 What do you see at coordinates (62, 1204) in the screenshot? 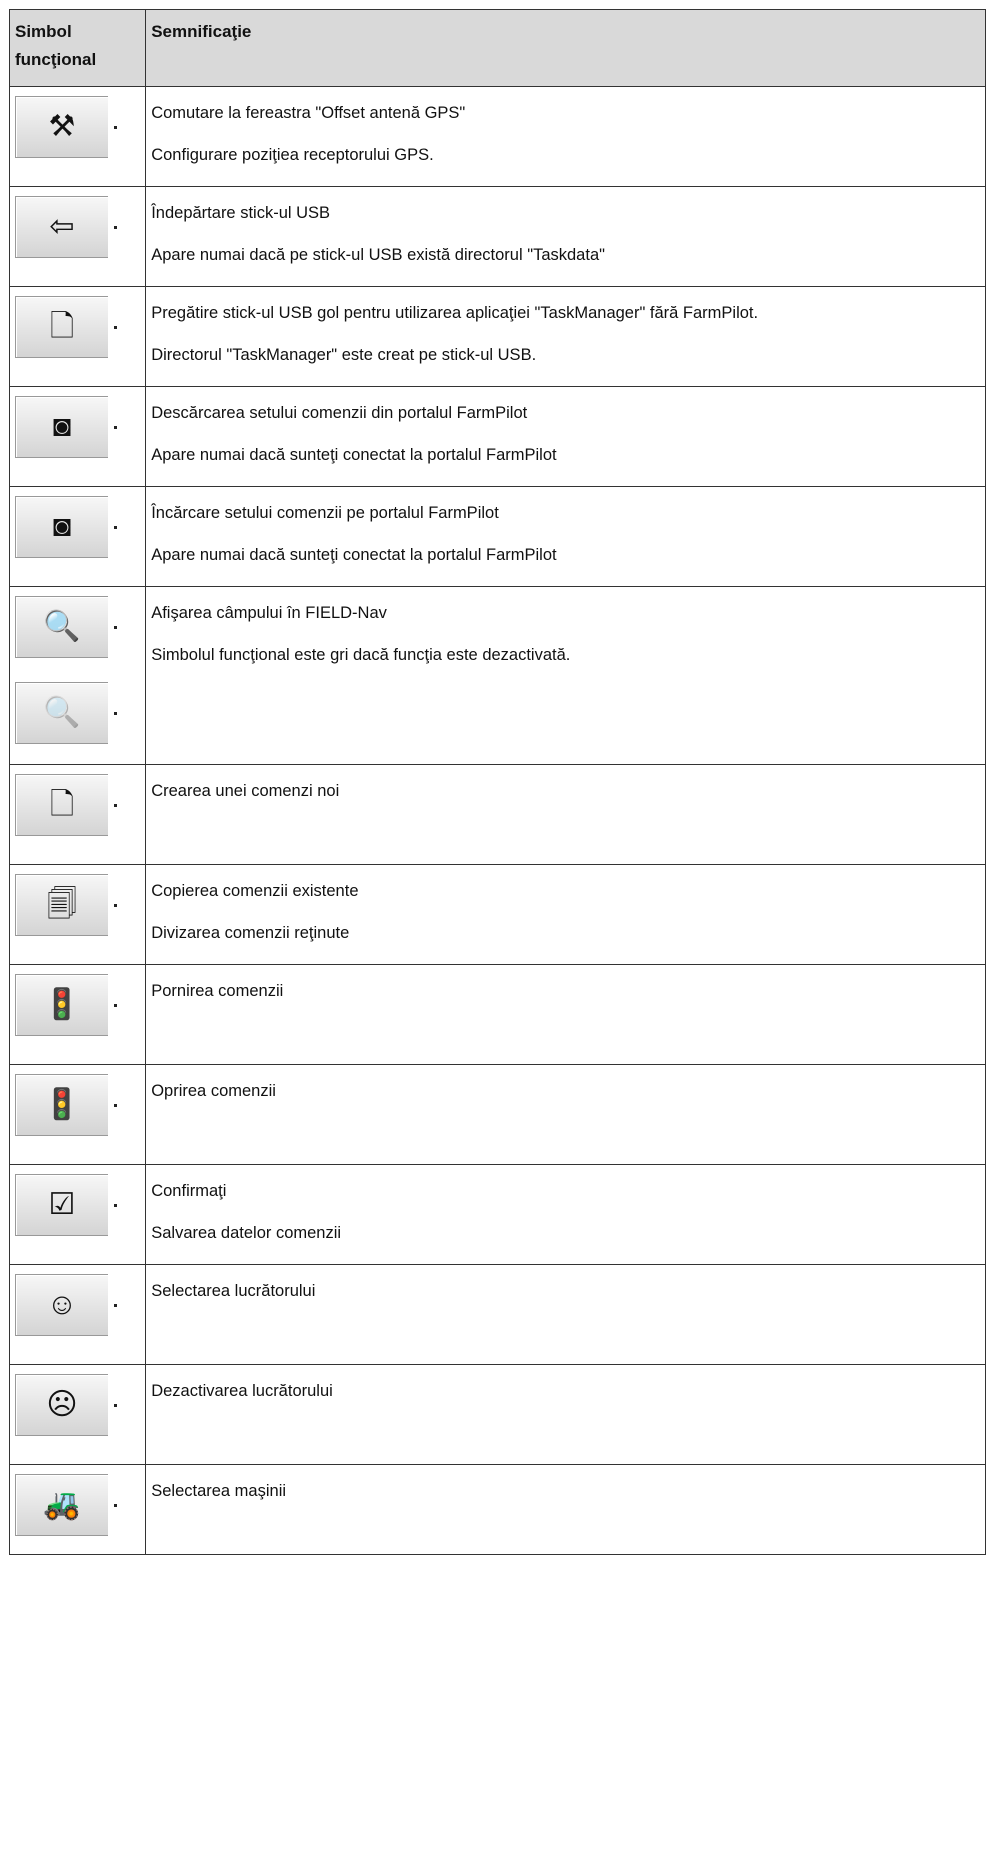
I see `confirm-icon: ☑` at bounding box center [62, 1204].